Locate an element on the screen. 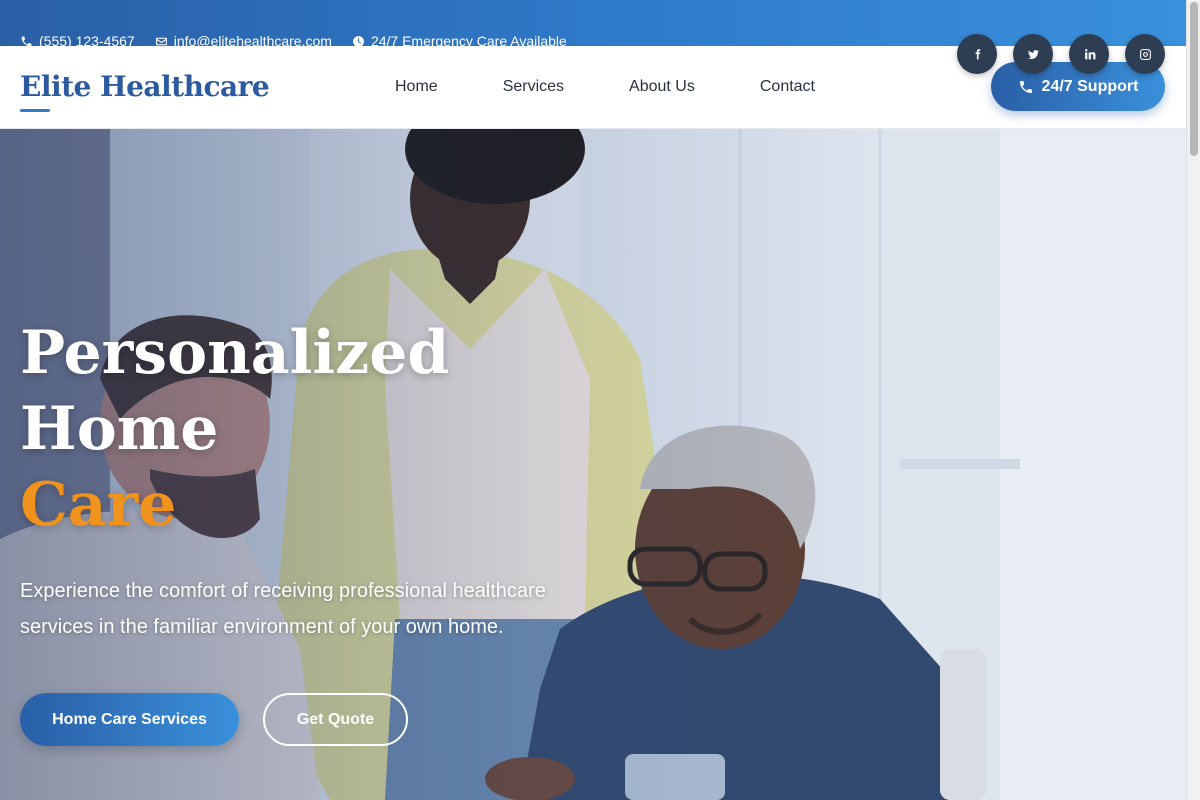 The height and width of the screenshot is (800, 1200). nav-contact: Contact is located at coordinates (787, 87).